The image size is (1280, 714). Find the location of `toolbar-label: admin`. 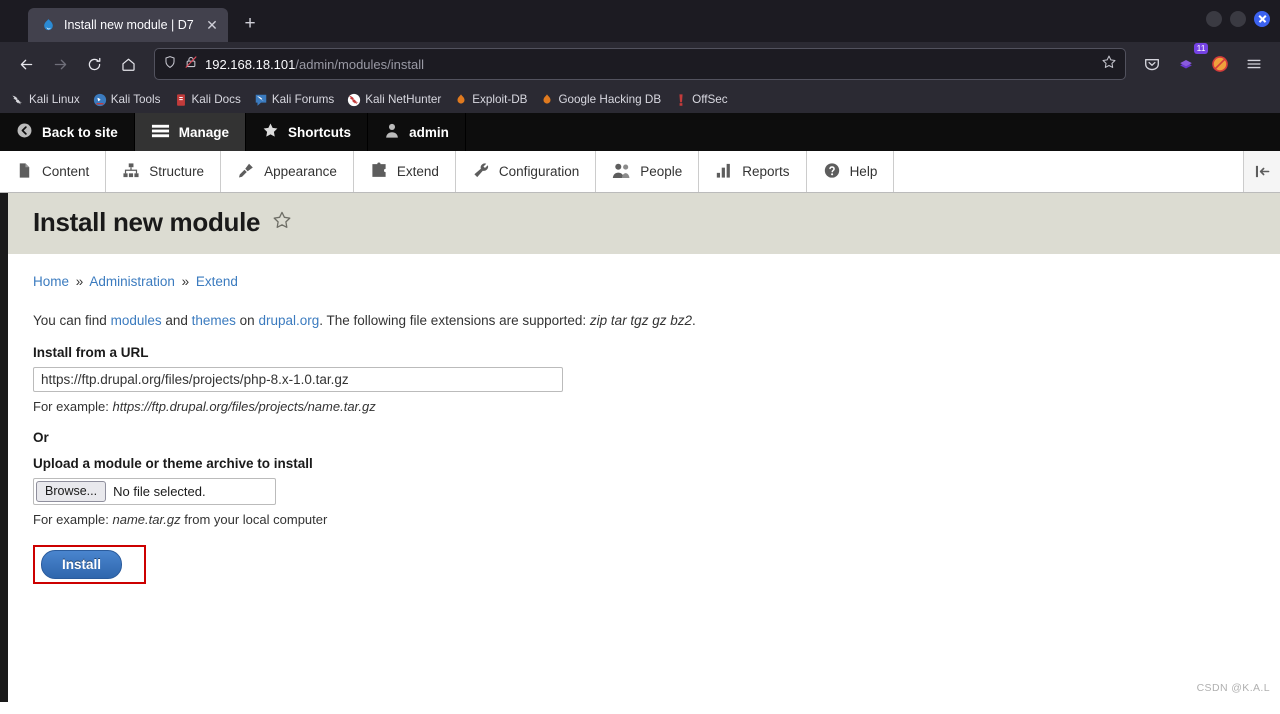

toolbar-label: admin is located at coordinates (429, 132).